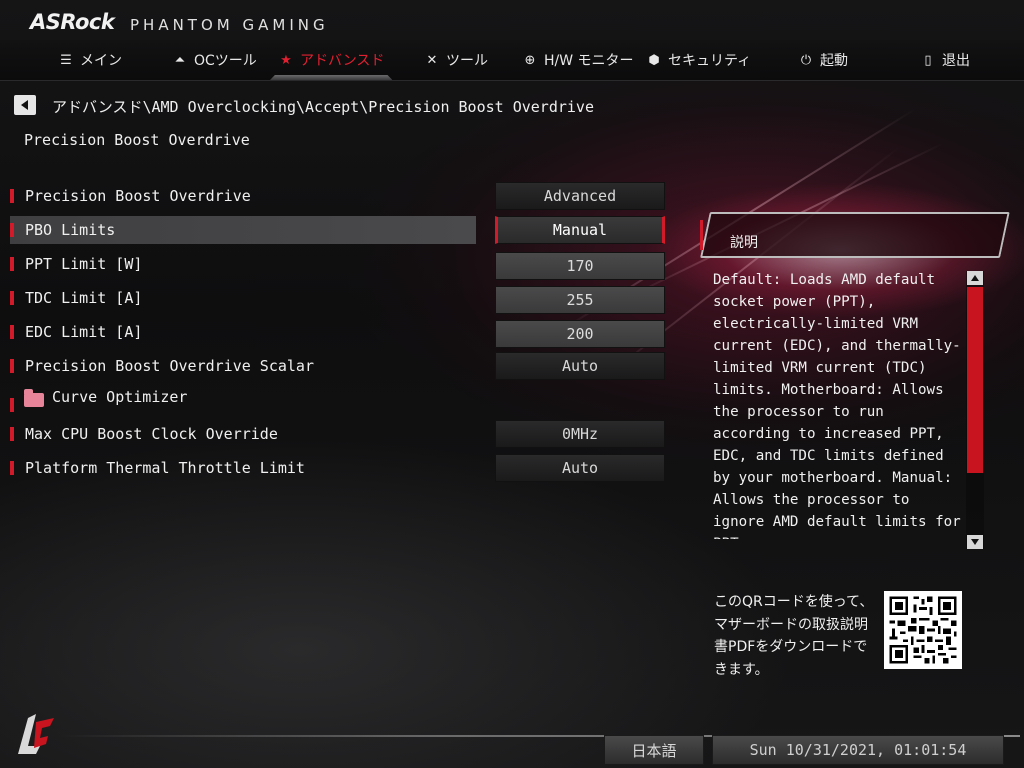  What do you see at coordinates (84, 298) in the screenshot?
I see `setting-label: TDC Limit [A]` at bounding box center [84, 298].